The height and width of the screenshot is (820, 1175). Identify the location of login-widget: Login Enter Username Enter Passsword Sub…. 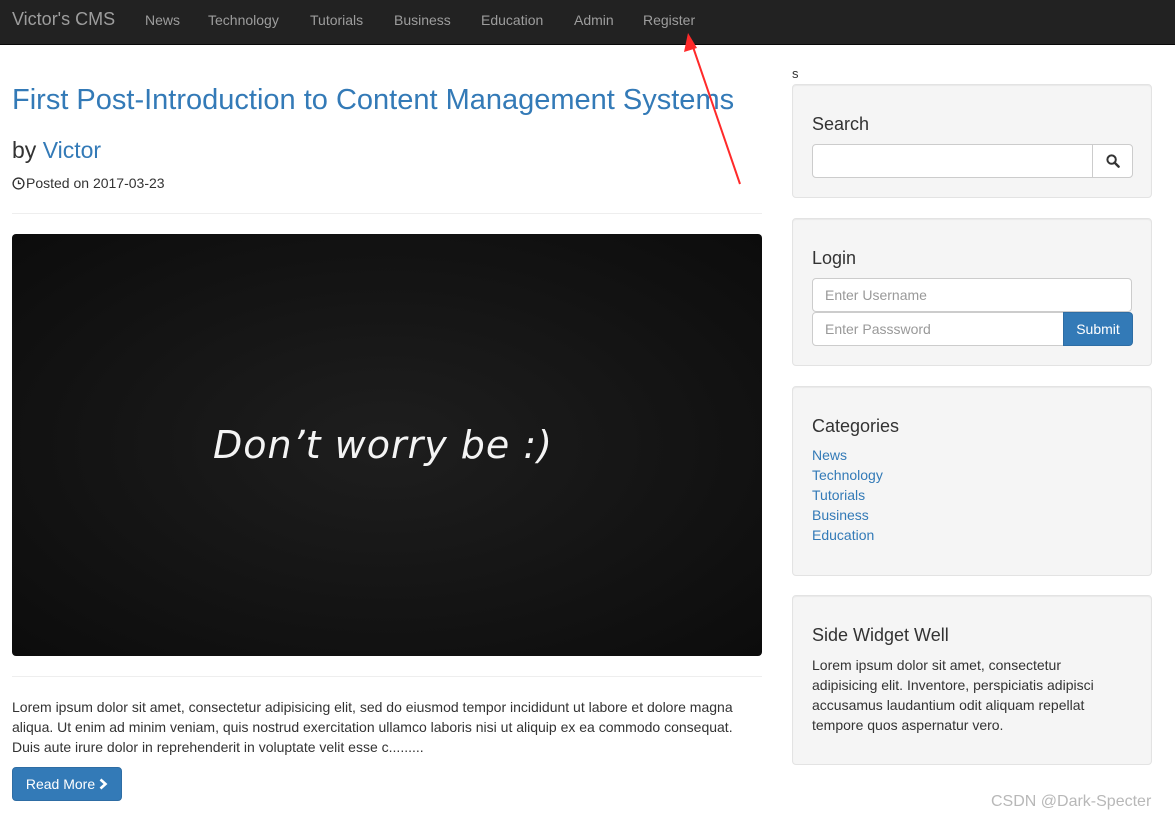
(972, 292).